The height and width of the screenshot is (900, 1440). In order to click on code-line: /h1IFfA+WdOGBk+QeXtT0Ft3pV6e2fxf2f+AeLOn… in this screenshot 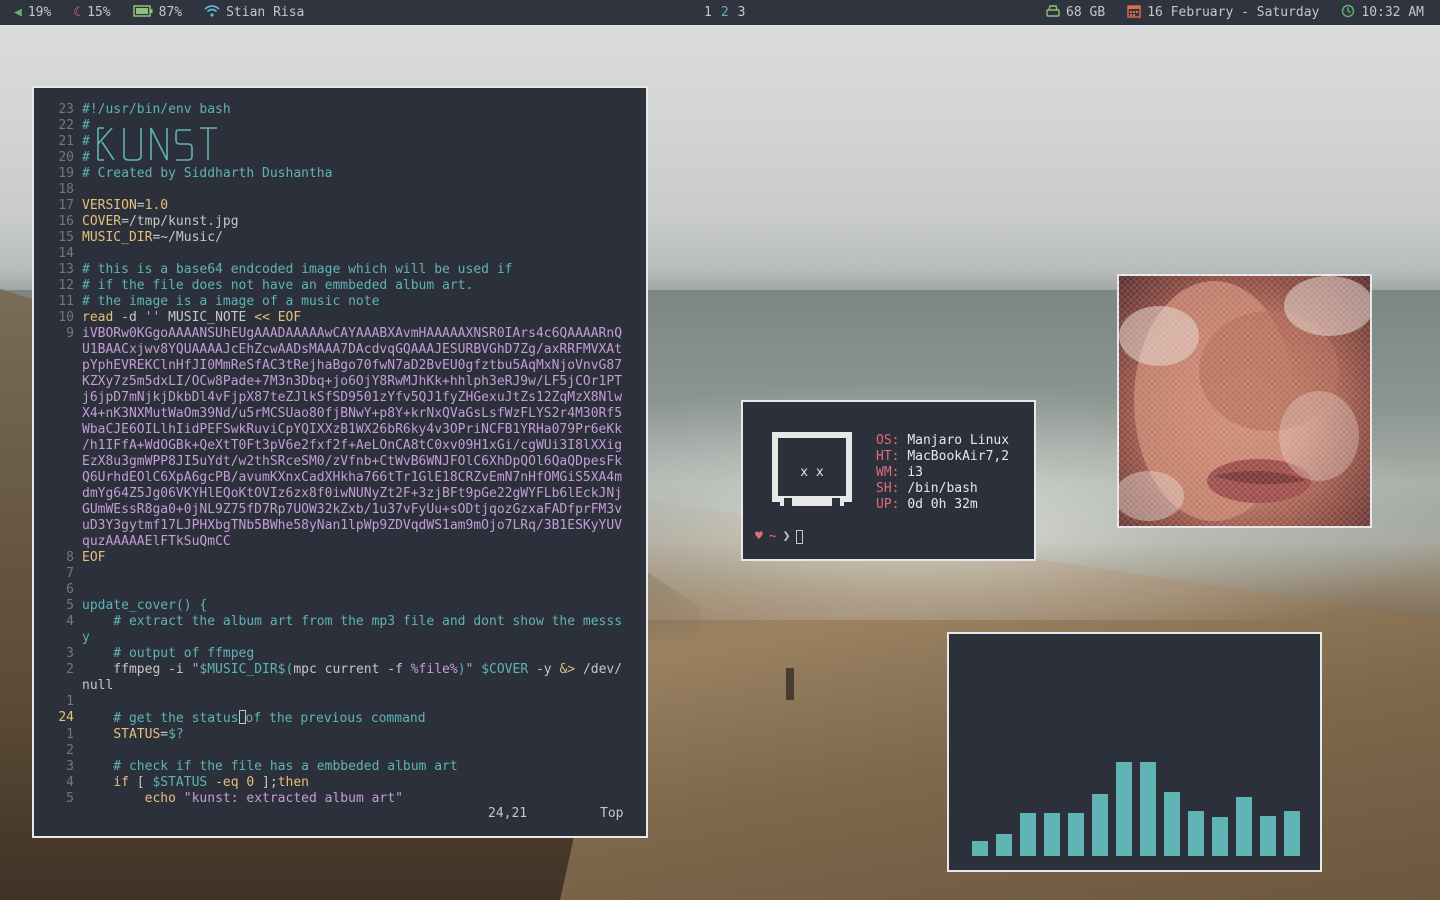, I will do `click(340, 446)`.